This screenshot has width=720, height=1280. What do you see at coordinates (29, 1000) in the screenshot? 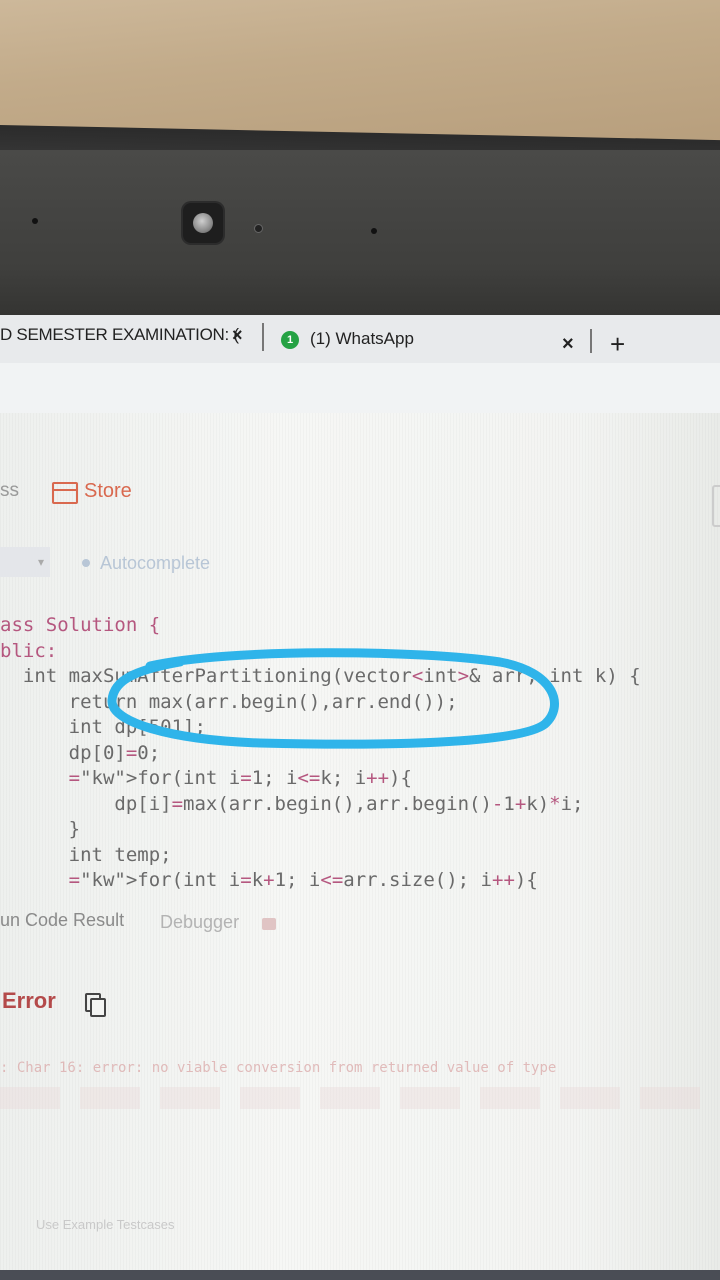
I see `result-status: Error` at bounding box center [29, 1000].